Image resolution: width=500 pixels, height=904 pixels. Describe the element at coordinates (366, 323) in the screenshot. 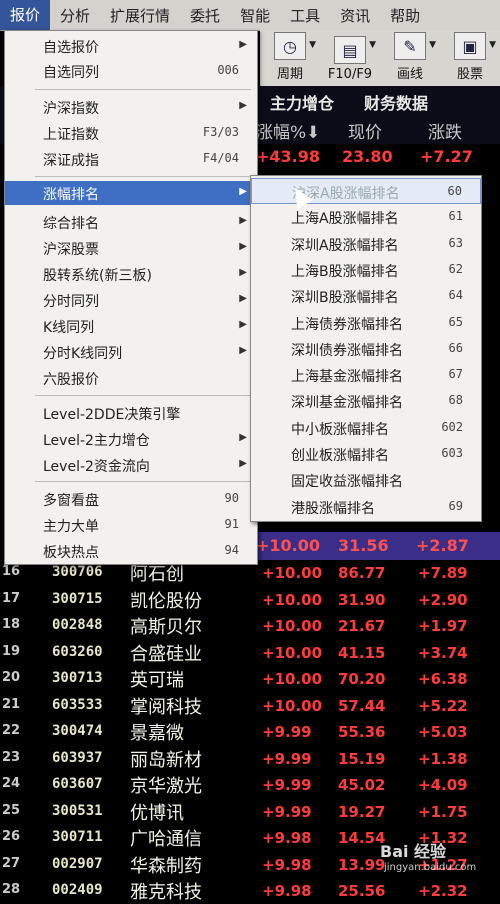

I see `submenu-item-5: 上海债券涨幅排名 65` at that location.